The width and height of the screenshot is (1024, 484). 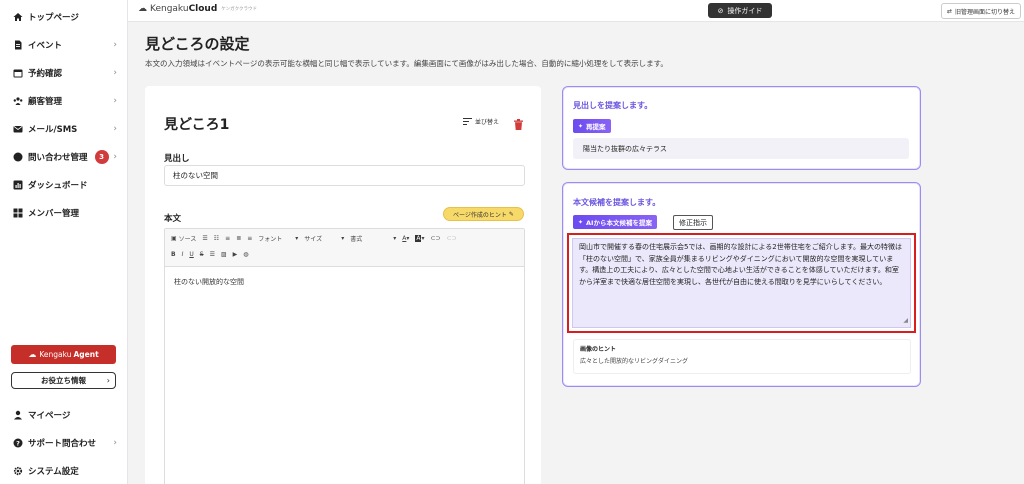 I want to click on sidebar-item-top: トップページ, so click(x=64, y=17).